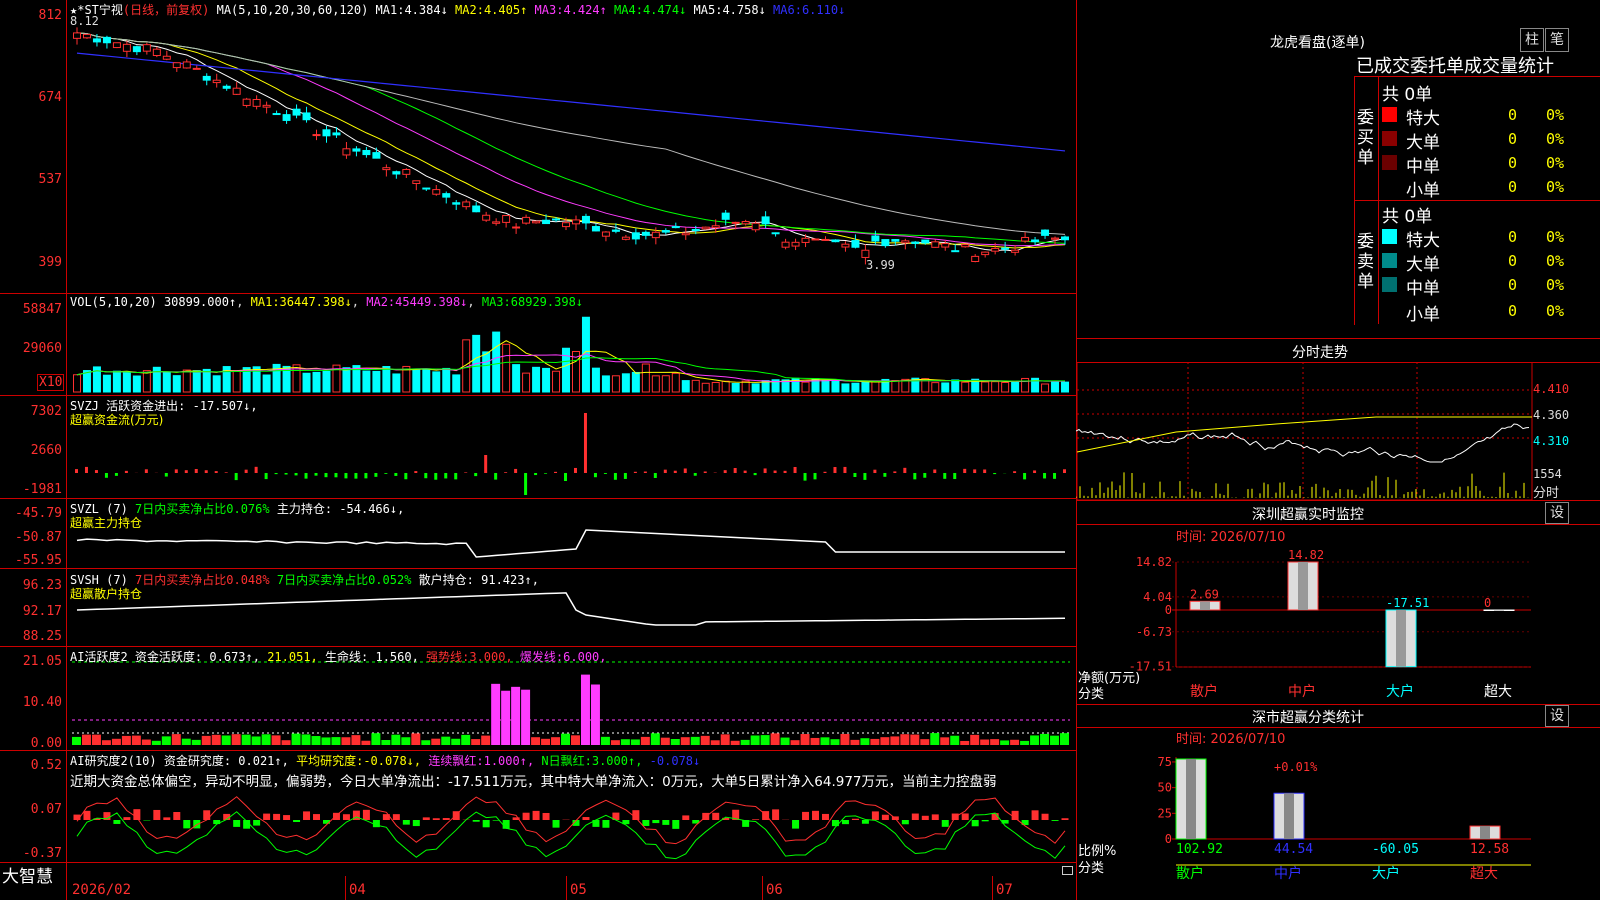 Image resolution: width=1600 pixels, height=900 pixels. What do you see at coordinates (113, 761) in the screenshot?
I see `ai-research-title: AI研究度2(10)` at bounding box center [113, 761].